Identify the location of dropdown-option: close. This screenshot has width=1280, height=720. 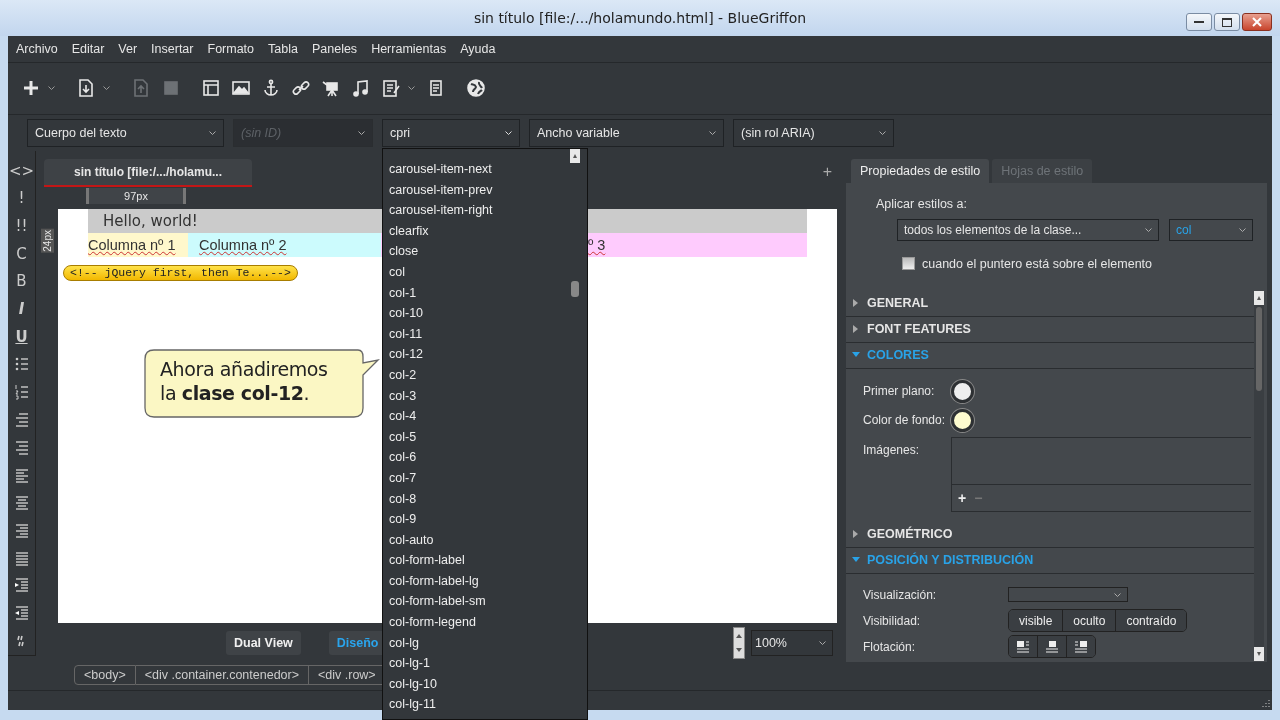
(404, 251).